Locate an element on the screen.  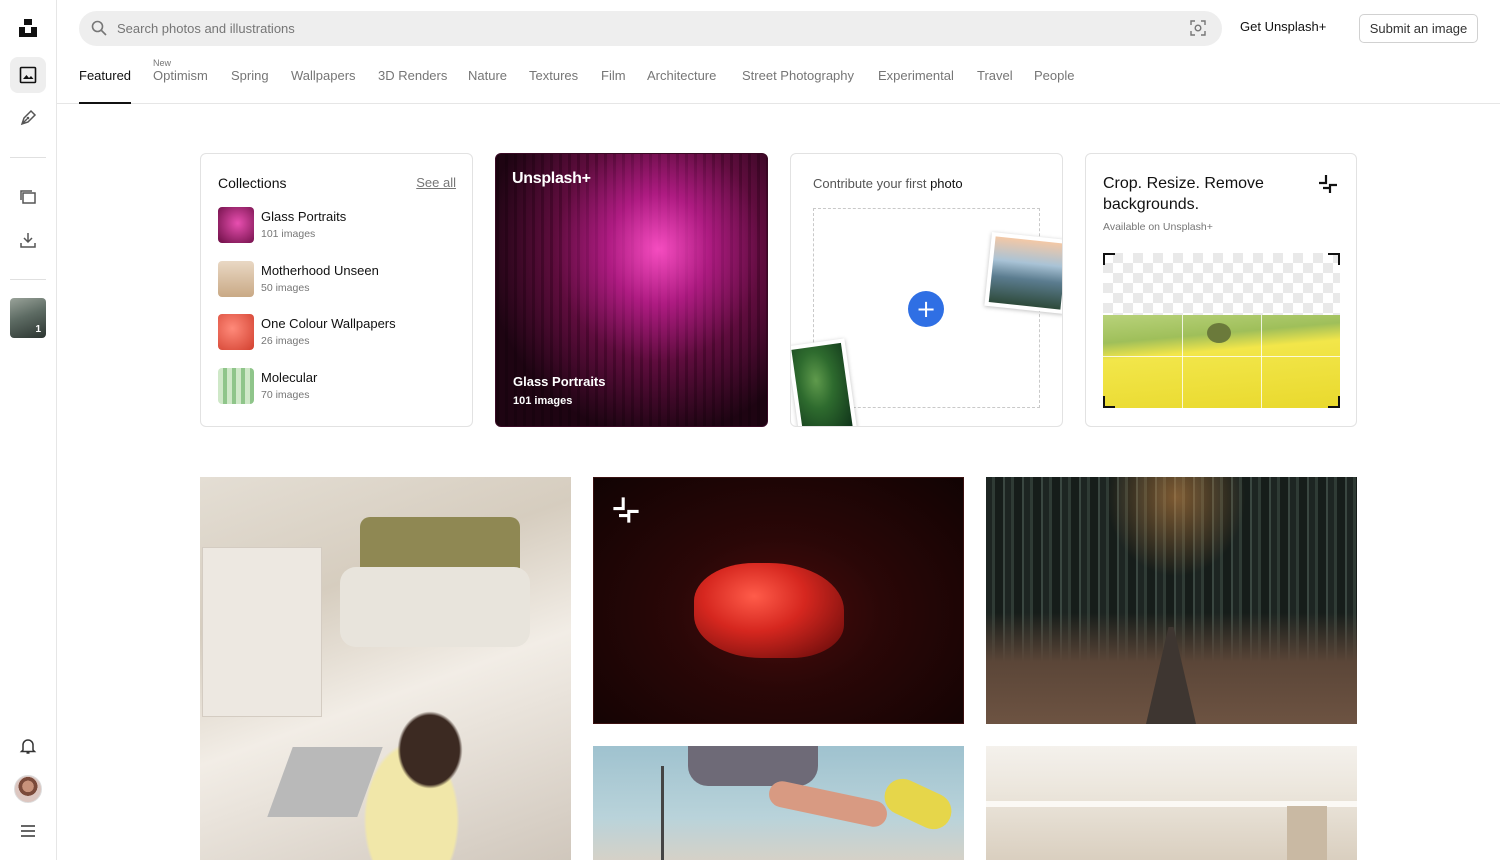
menu-icon is located at coordinates (28, 831).